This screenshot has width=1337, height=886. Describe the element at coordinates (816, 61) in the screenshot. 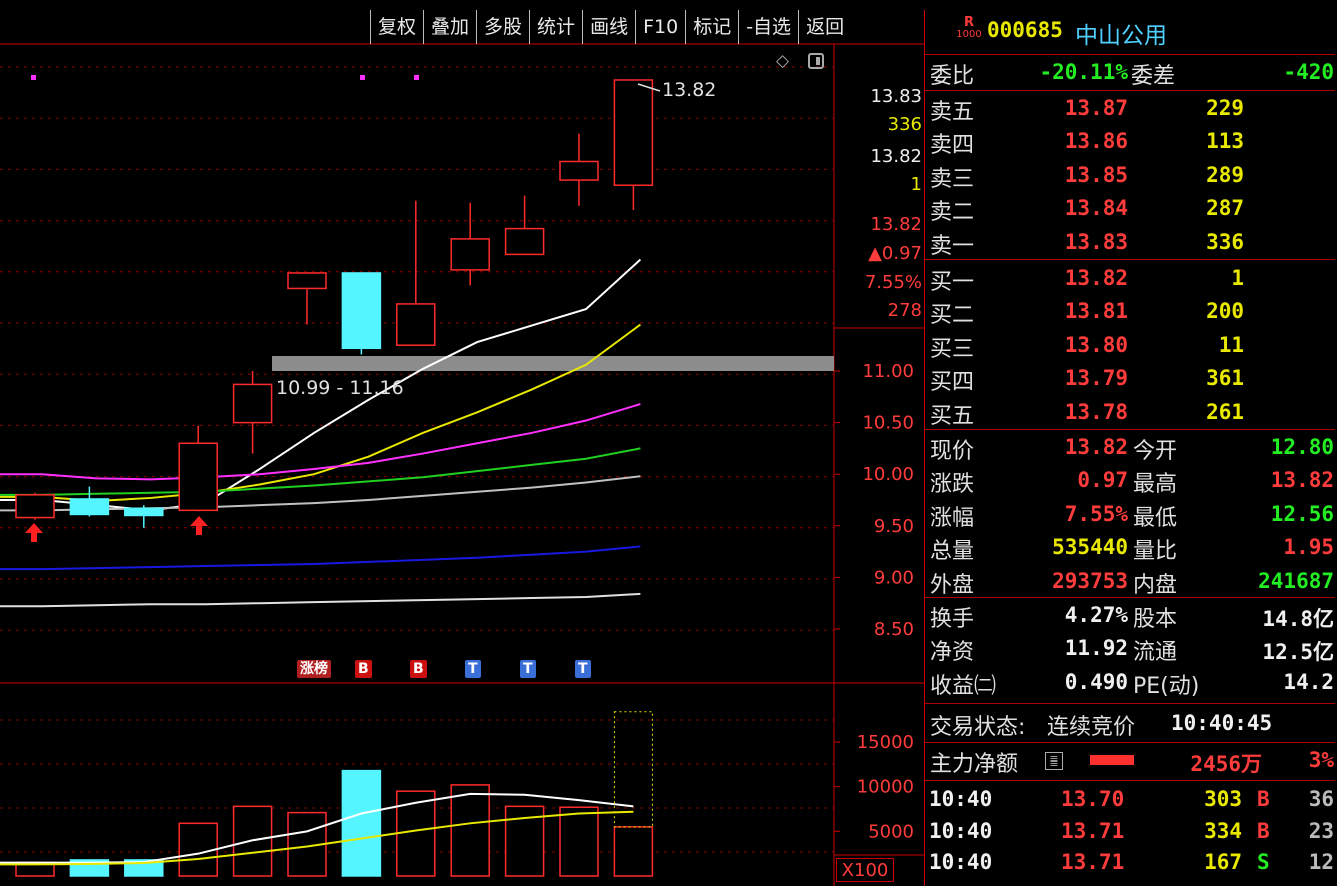

I see `panel-toggle-icon` at that location.